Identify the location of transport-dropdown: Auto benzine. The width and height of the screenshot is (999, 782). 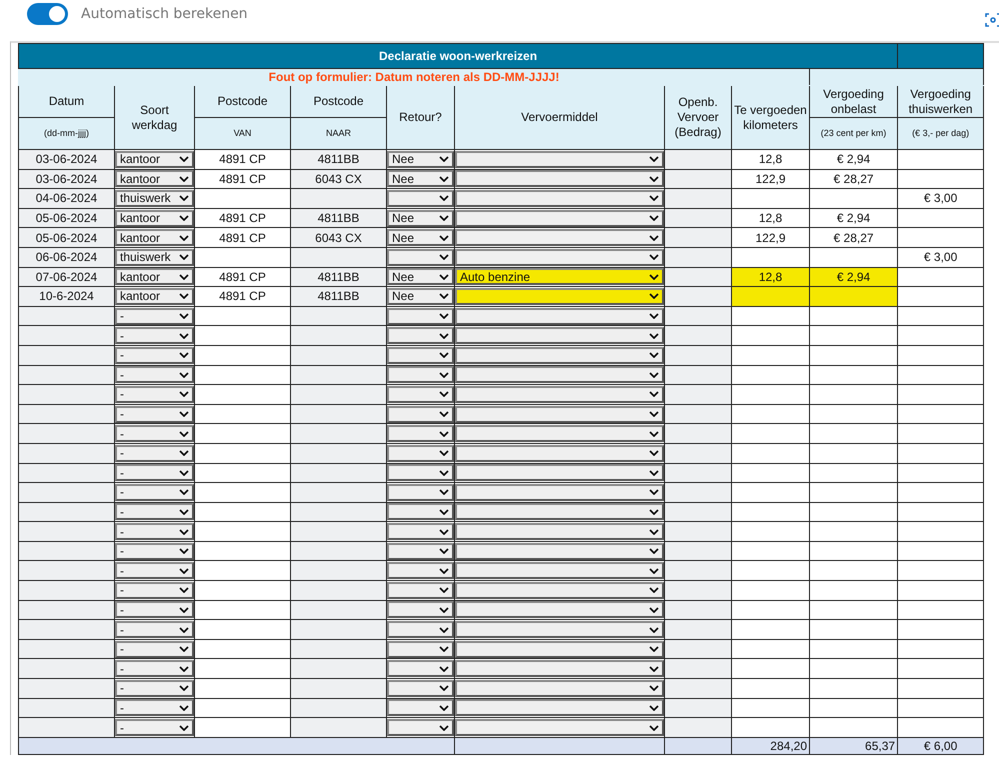
(560, 277).